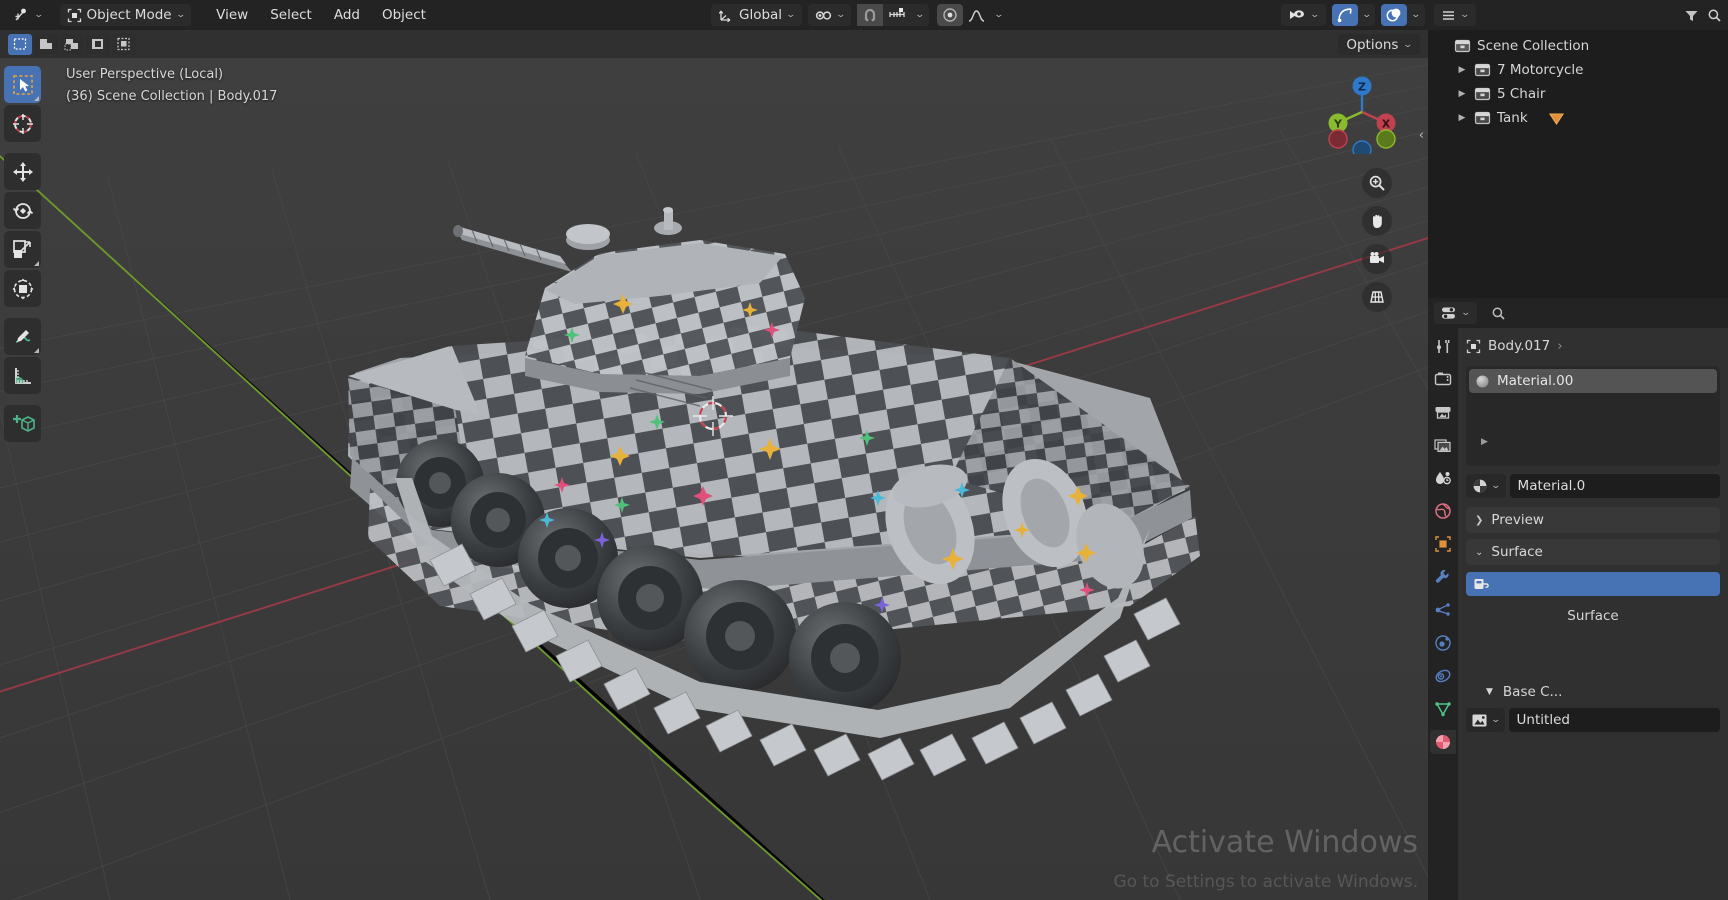  What do you see at coordinates (1578, 70) in the screenshot?
I see `outliner-row-motorcycle: ▶ 7 Motorcycle` at bounding box center [1578, 70].